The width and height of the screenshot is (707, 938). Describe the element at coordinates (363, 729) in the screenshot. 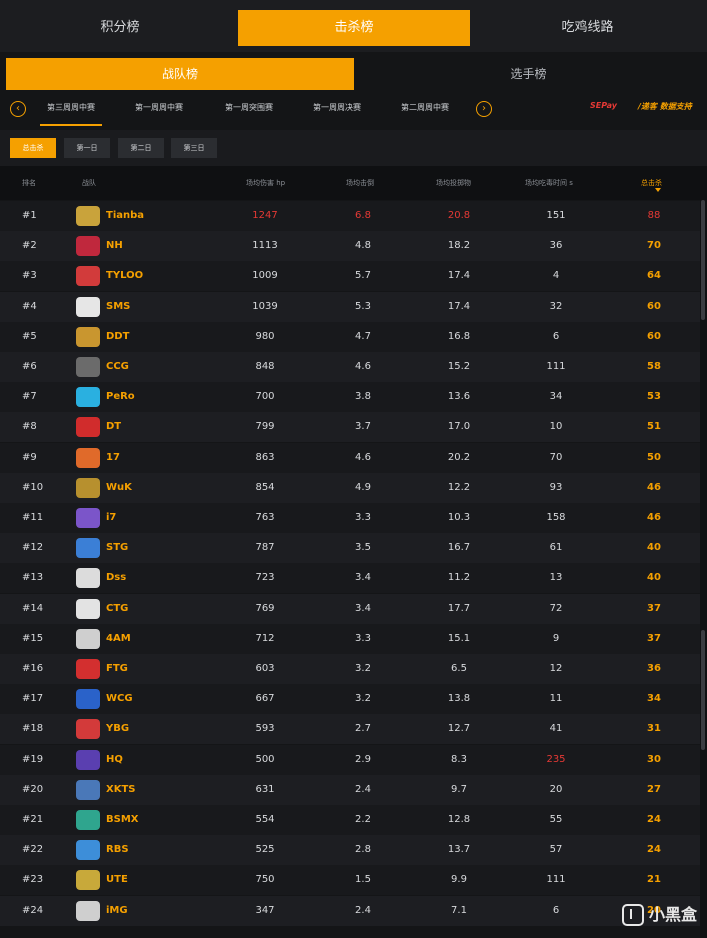

I see `knockdown-cell: 2.7` at that location.